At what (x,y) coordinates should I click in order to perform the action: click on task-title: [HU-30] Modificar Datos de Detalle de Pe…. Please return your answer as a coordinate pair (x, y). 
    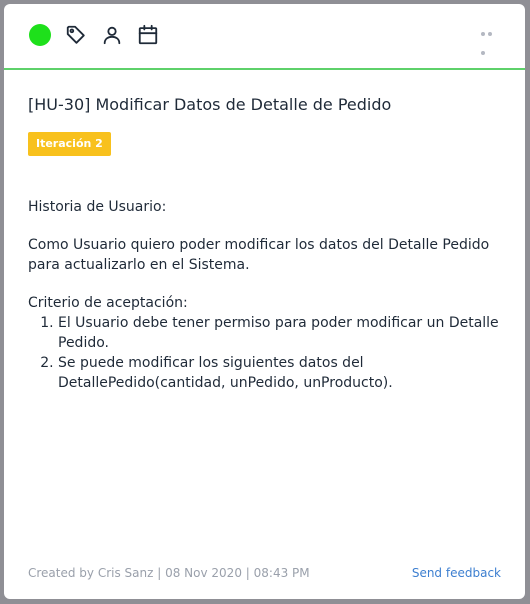
    Looking at the image, I should click on (210, 104).